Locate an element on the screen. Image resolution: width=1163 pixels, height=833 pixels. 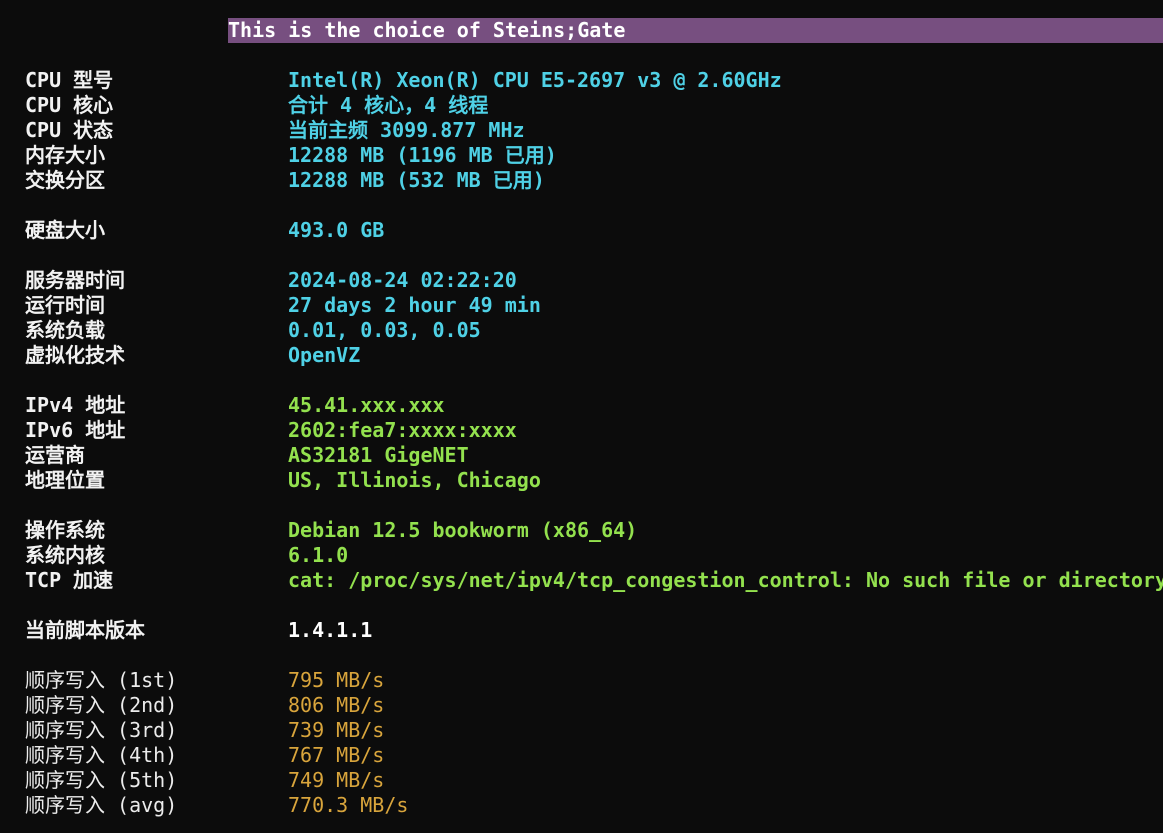
write-label: 顺序写入 (5th) is located at coordinates (101, 780).